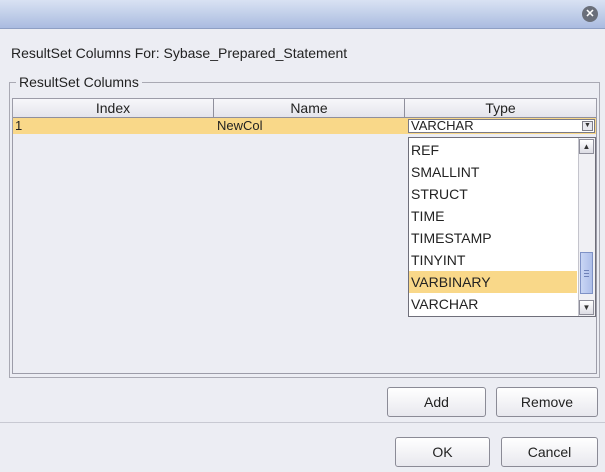  Describe the element at coordinates (442, 125) in the screenshot. I see `type-combo-value: VARCHAR` at that location.